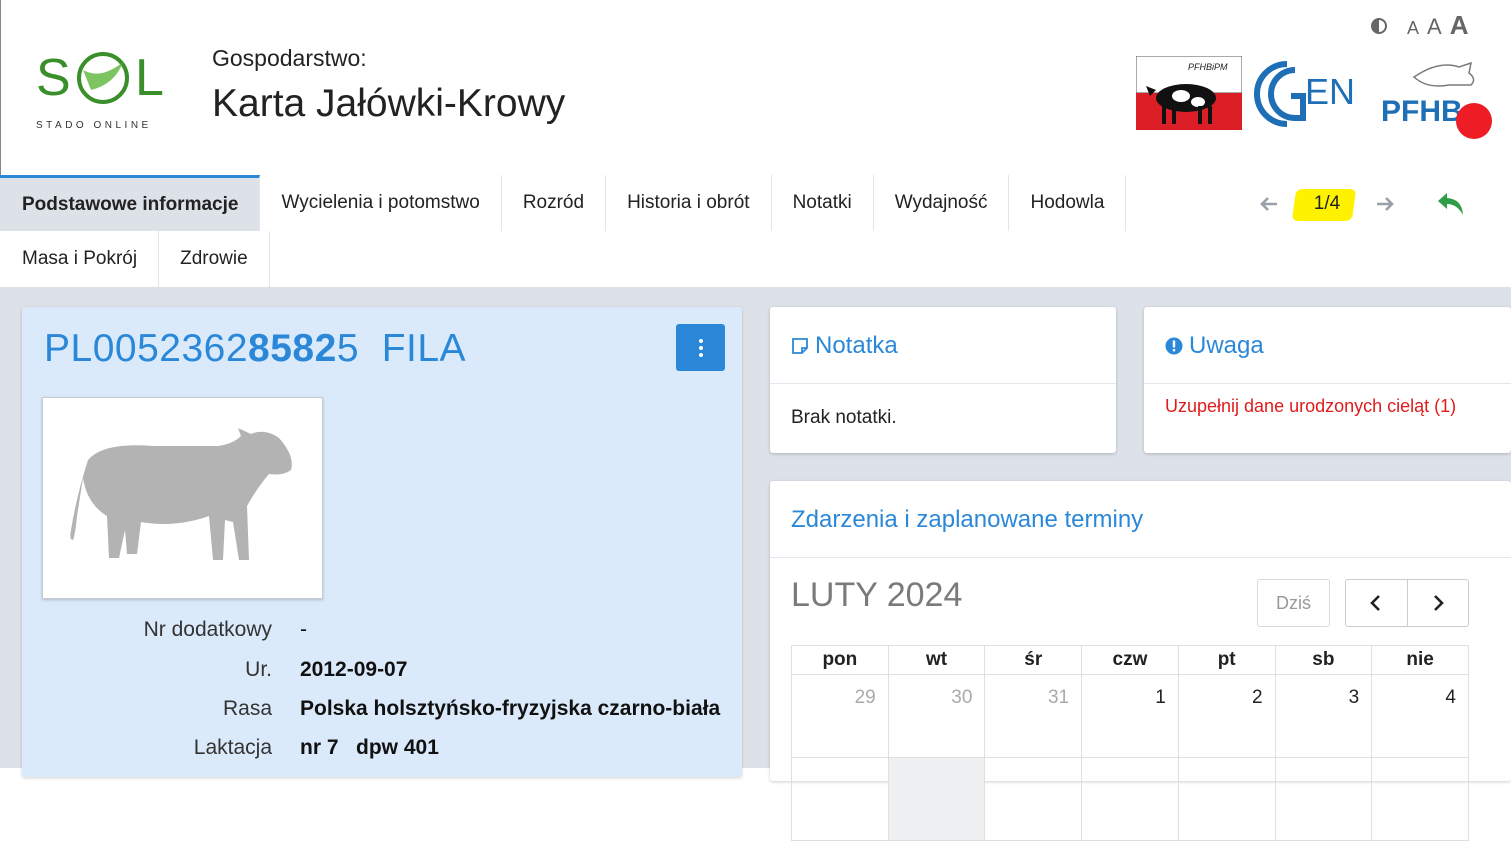 Image resolution: width=1511 pixels, height=841 pixels. I want to click on chevron-right-icon, so click(1438, 603).